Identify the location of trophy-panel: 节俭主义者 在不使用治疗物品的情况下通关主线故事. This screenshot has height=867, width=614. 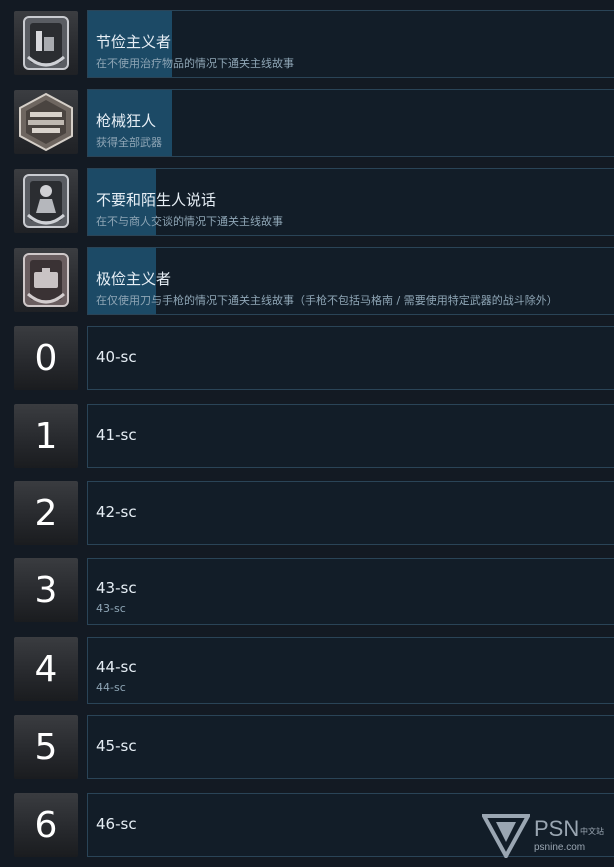
(350, 44).